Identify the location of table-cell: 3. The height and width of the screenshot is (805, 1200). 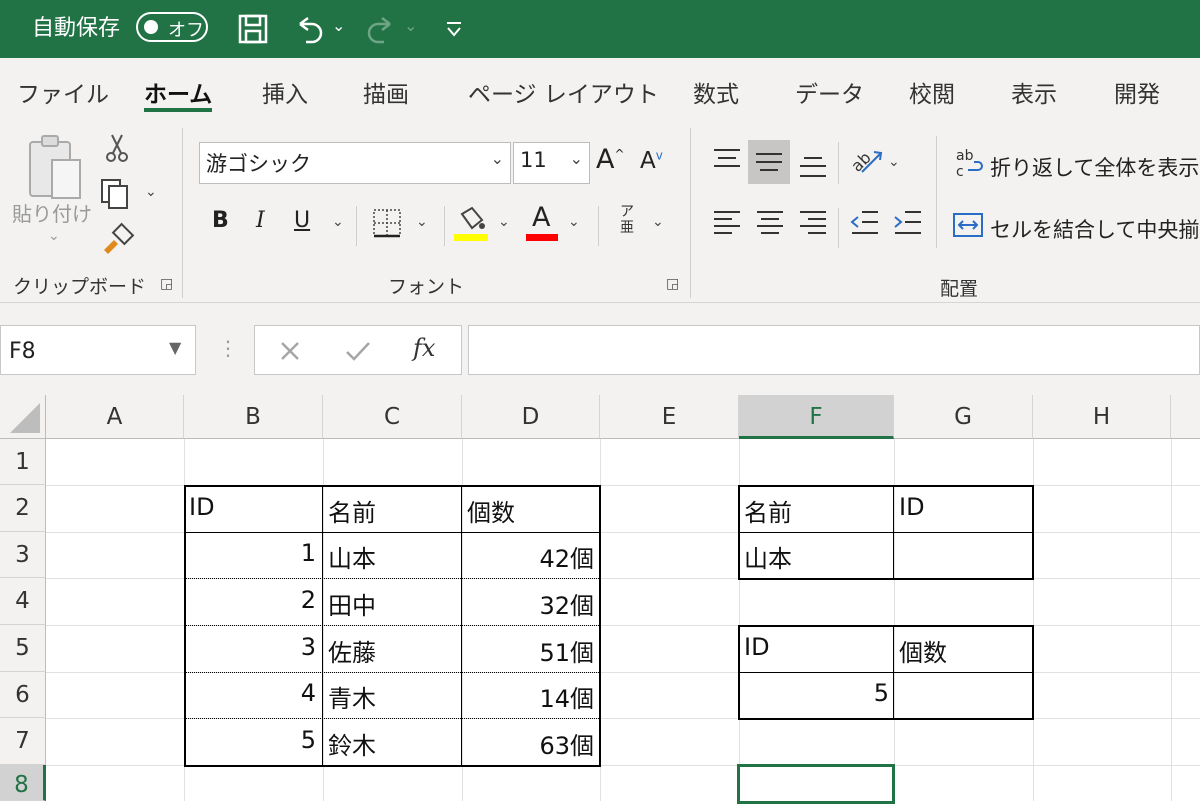
(308, 647).